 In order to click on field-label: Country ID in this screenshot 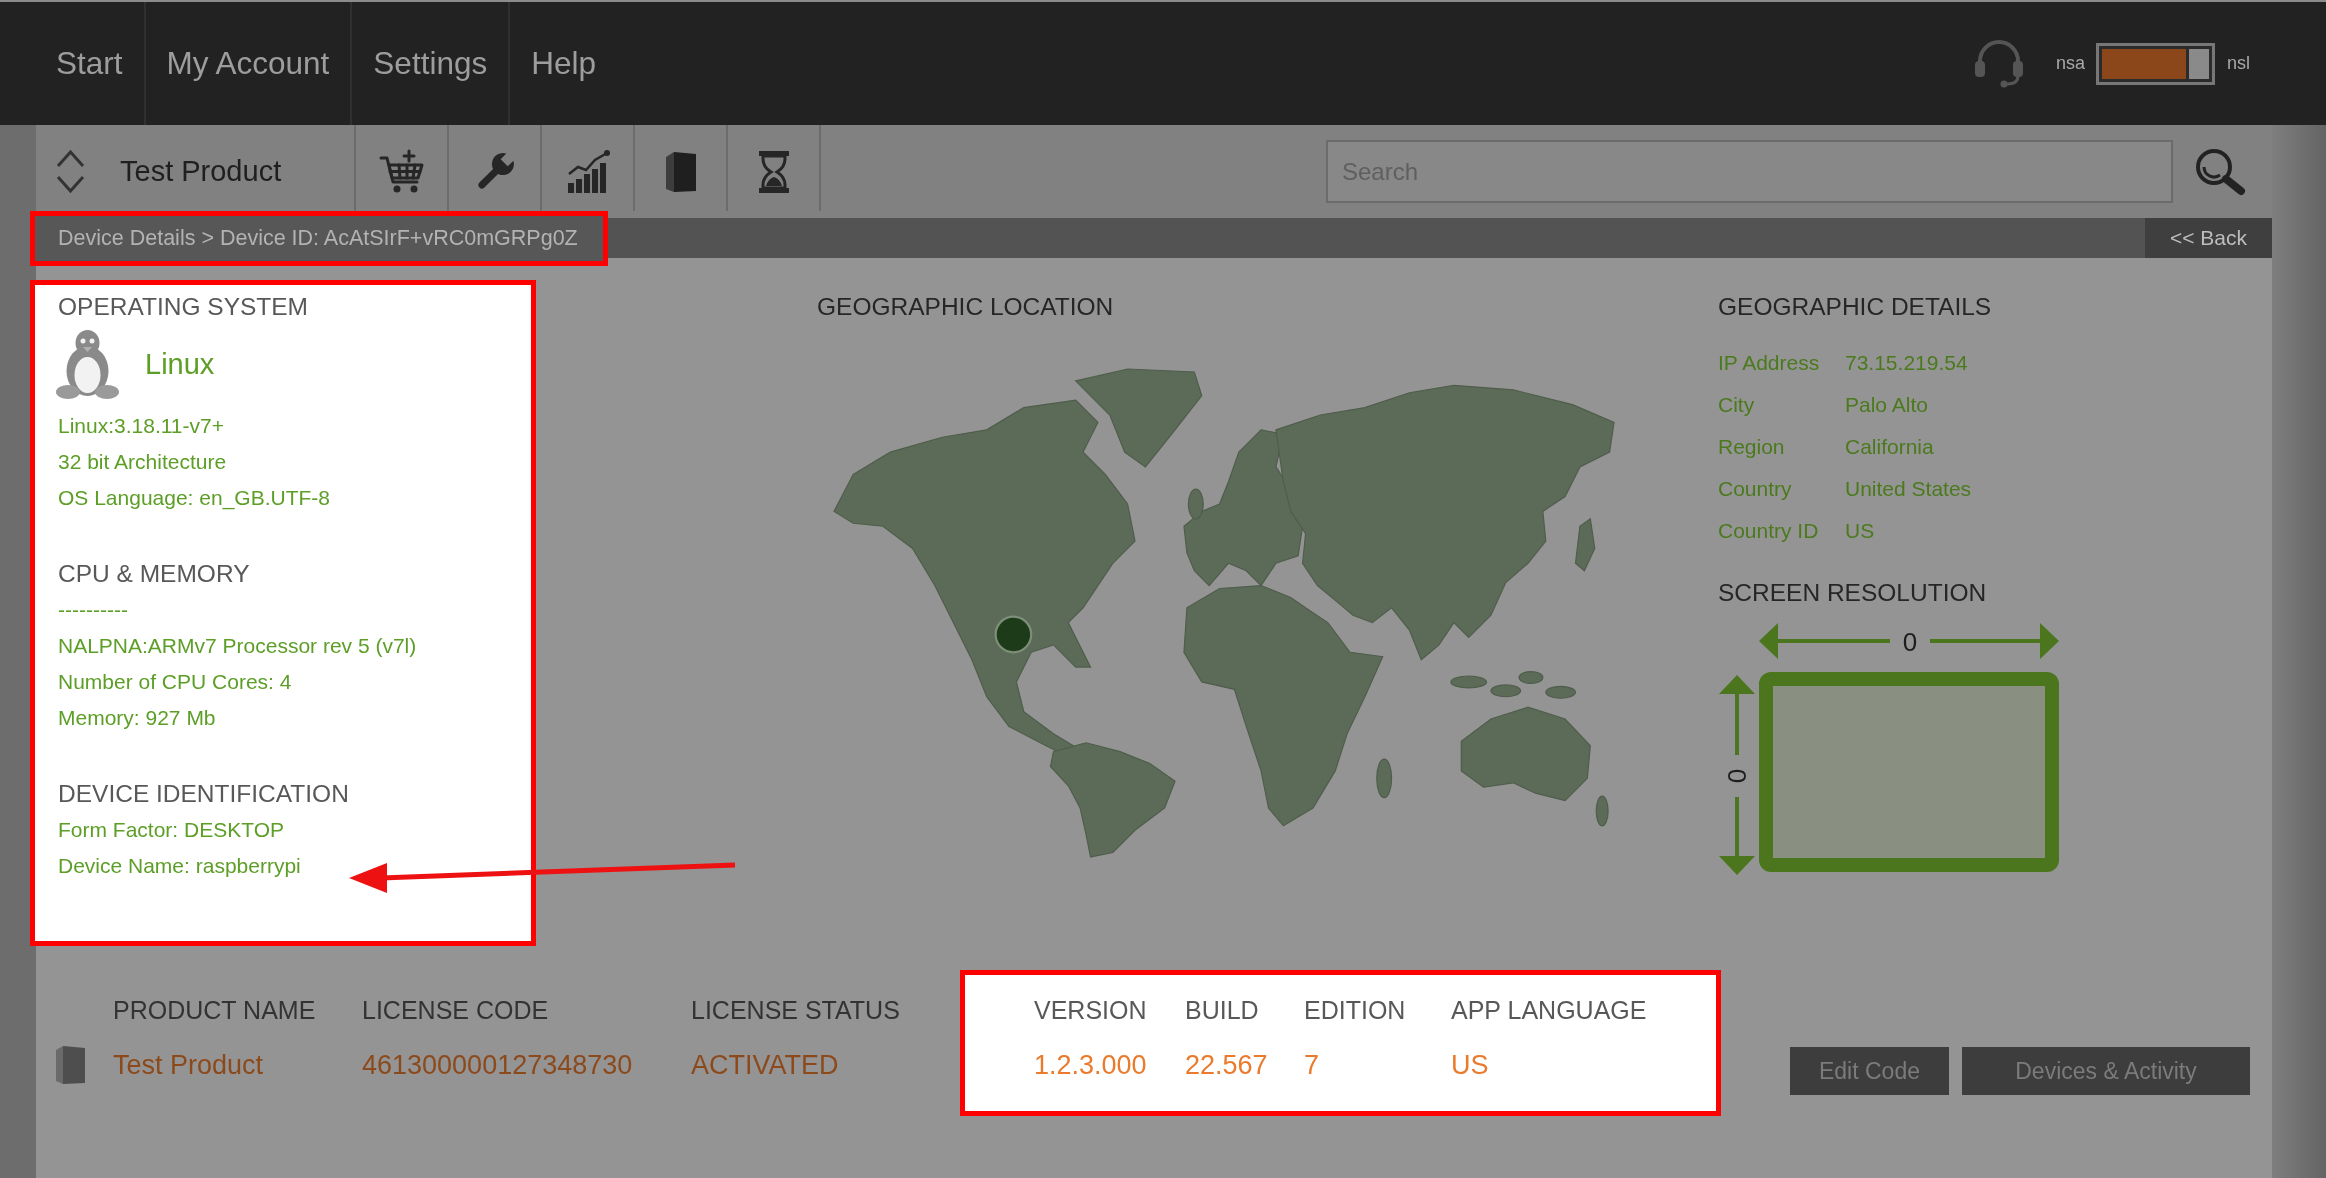, I will do `click(1769, 531)`.